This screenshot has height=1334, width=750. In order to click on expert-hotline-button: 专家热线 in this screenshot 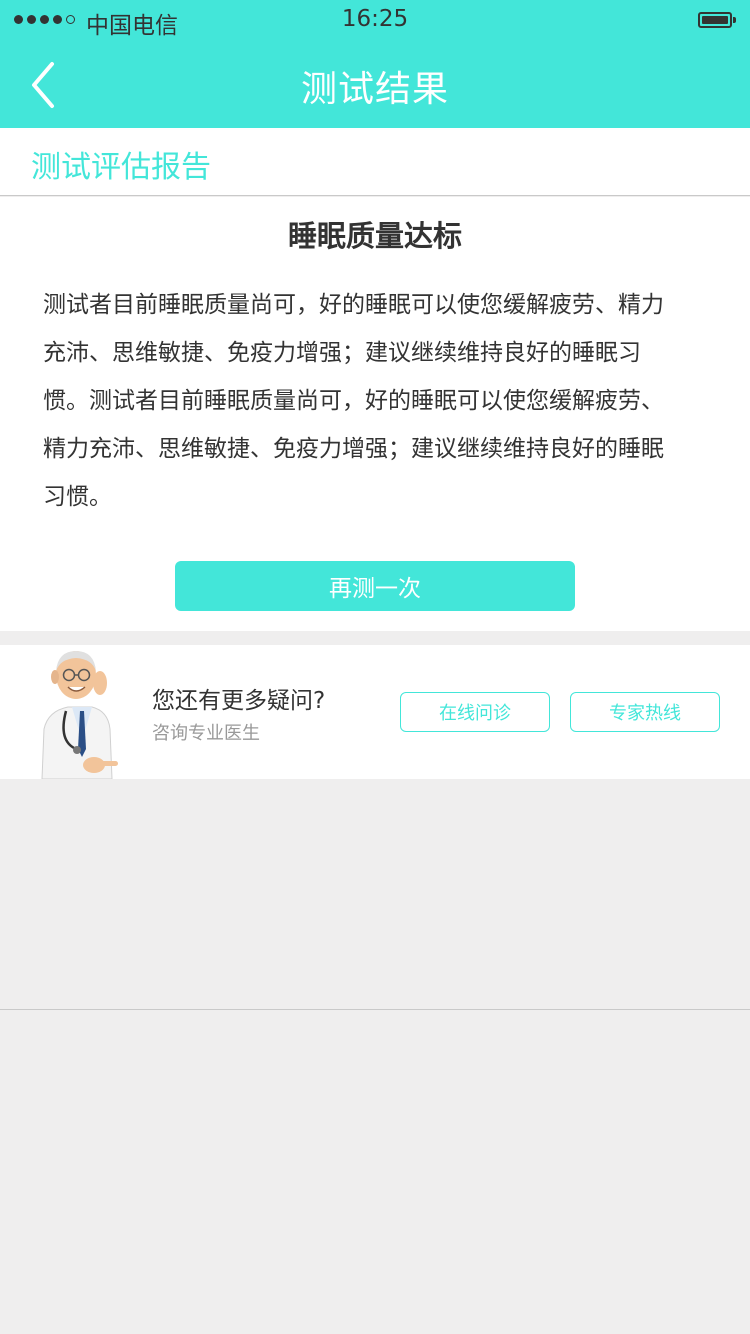, I will do `click(645, 712)`.